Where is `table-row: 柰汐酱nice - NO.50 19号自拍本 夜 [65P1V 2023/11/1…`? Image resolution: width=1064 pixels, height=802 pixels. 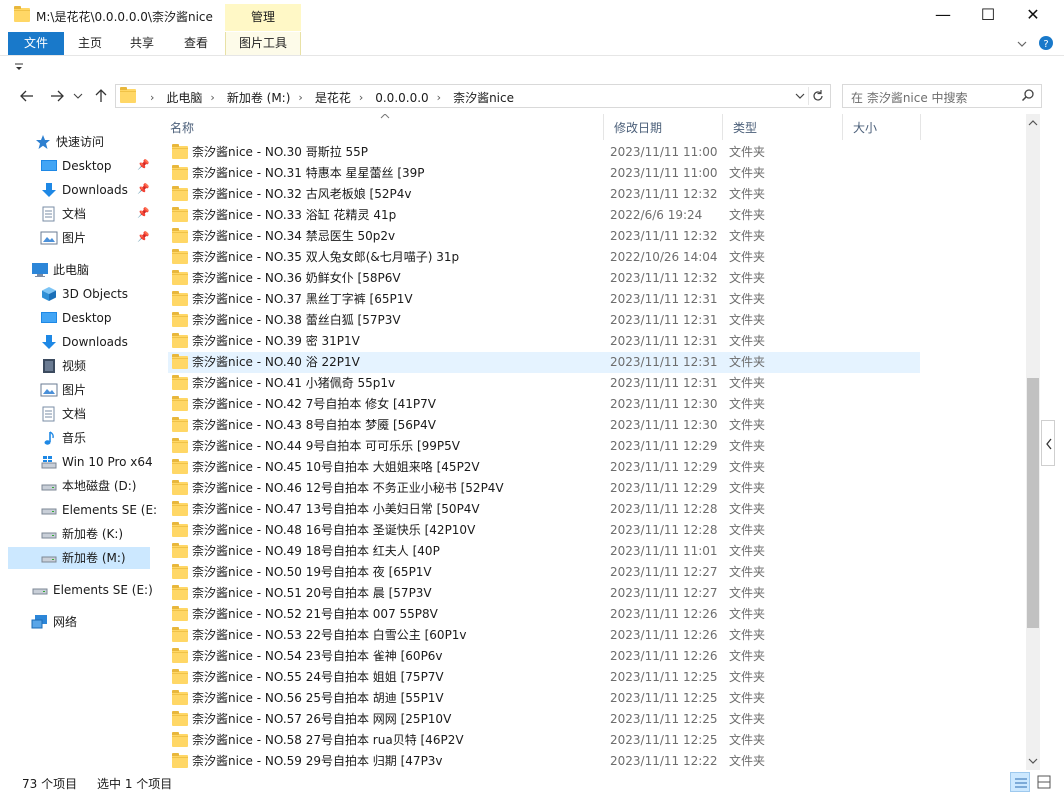
table-row: 柰汐酱nice - NO.50 19号自拍本 夜 [65P1V 2023/11/1… is located at coordinates (544, 572).